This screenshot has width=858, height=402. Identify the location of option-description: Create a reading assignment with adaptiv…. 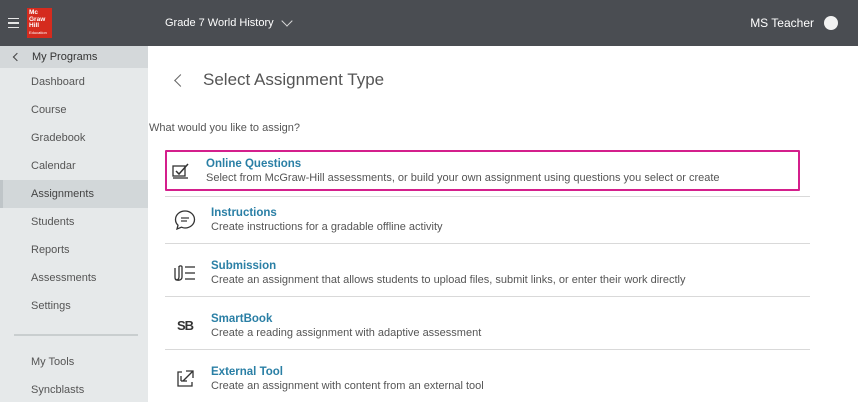
(346, 332).